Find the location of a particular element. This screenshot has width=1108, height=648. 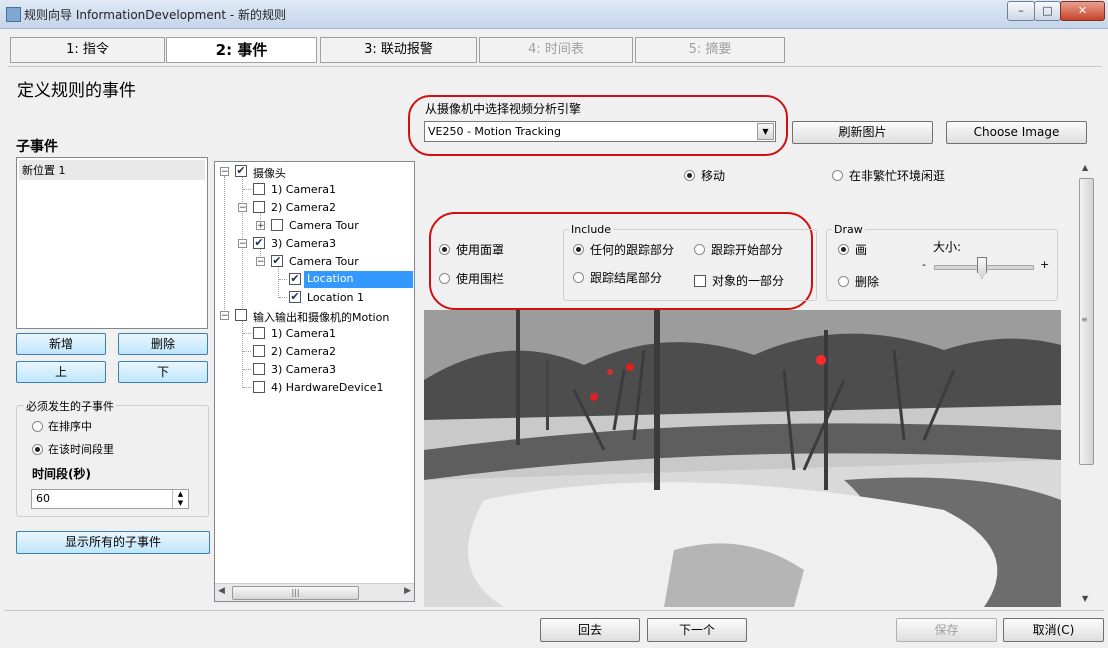

next-button: 下一个 is located at coordinates (697, 630).